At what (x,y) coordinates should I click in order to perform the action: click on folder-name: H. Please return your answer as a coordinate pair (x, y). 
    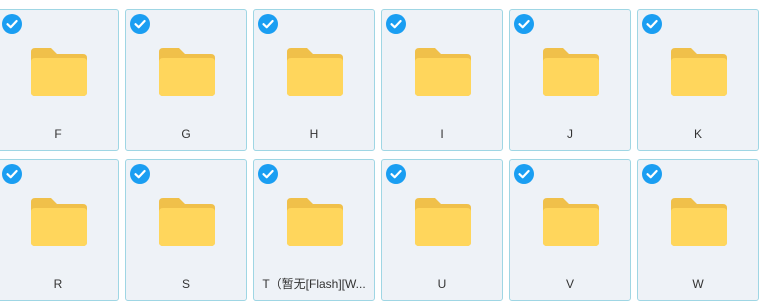
    Looking at the image, I should click on (314, 134).